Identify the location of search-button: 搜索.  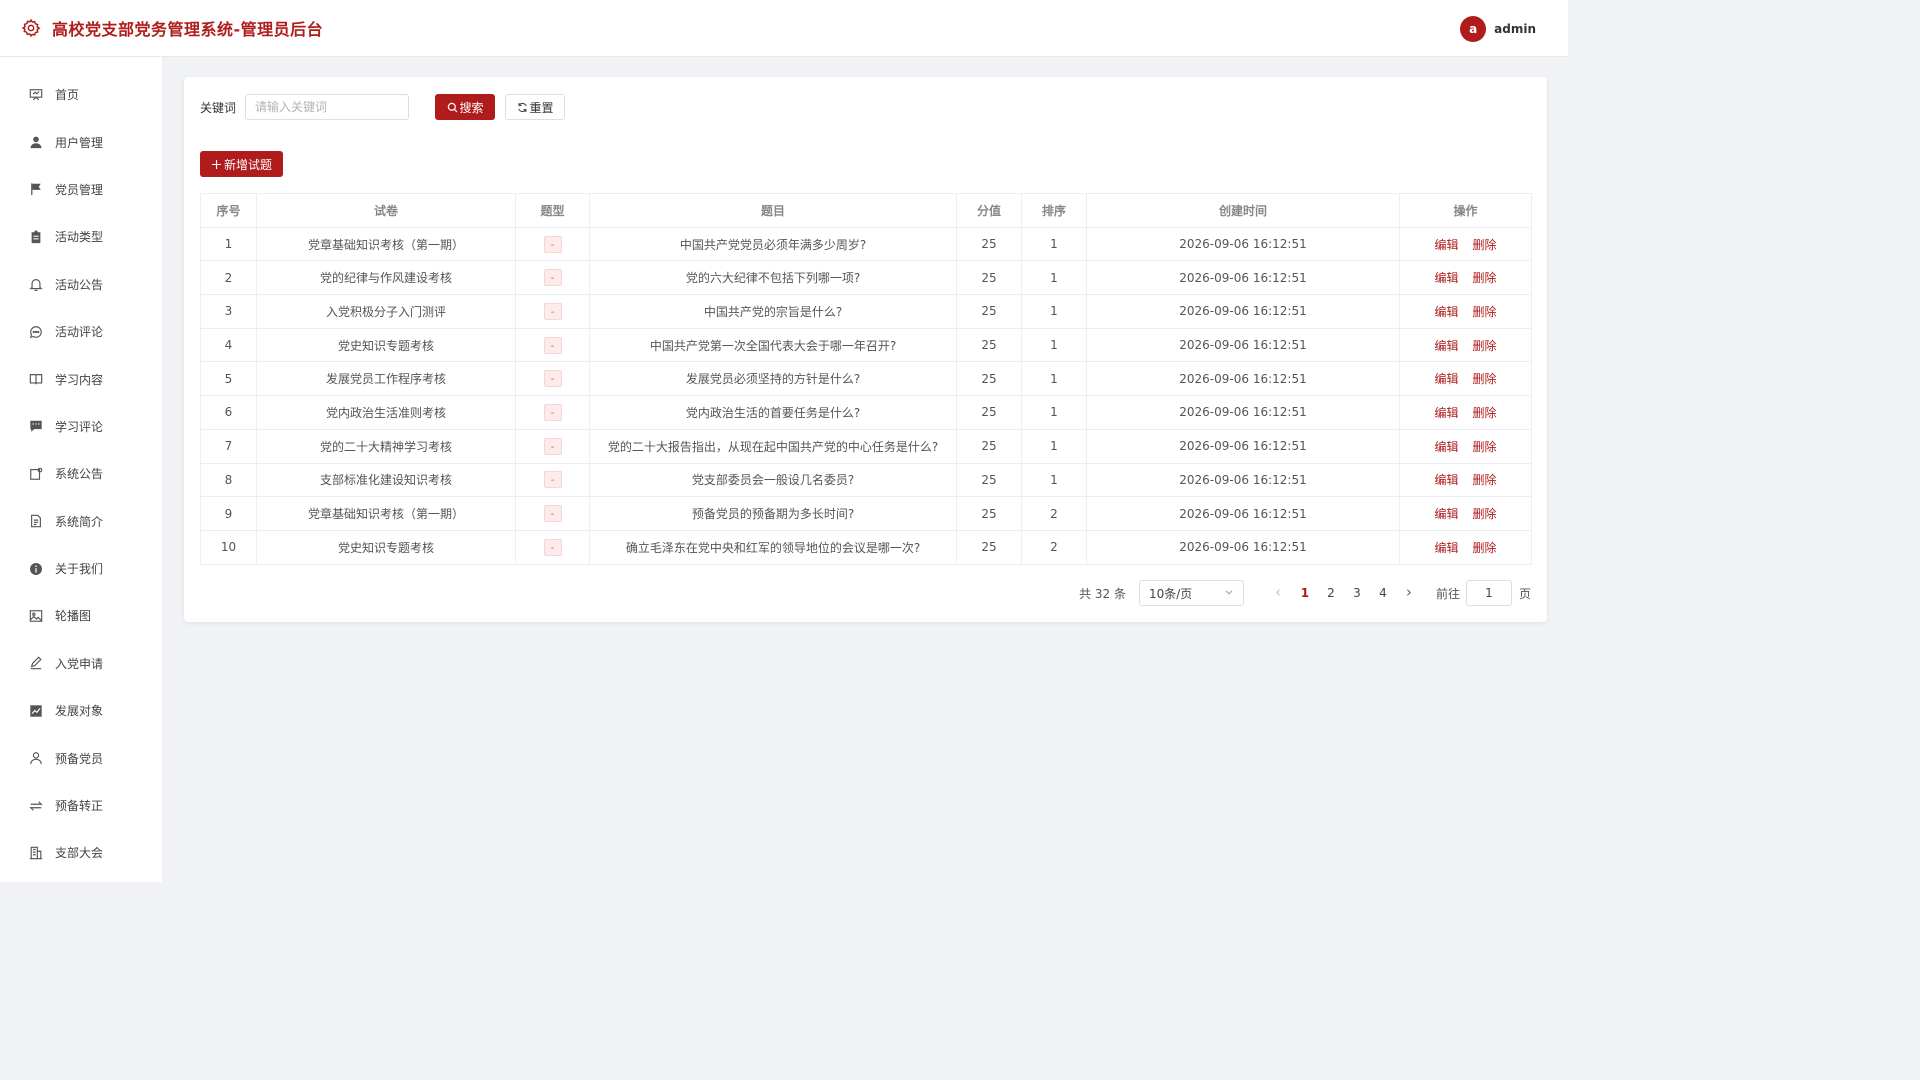
(465, 107).